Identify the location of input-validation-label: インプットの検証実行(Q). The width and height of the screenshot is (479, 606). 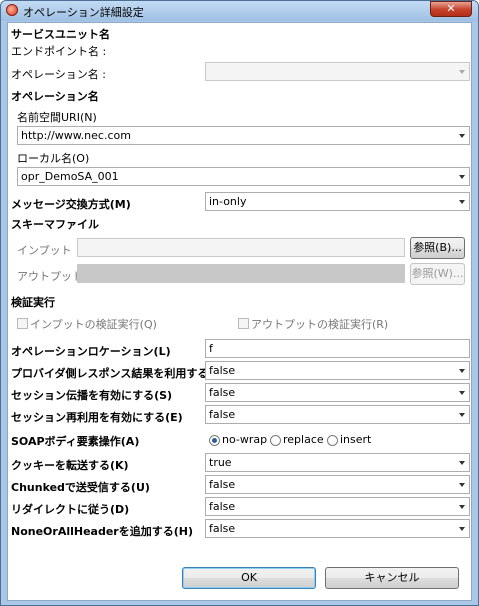
(93, 324).